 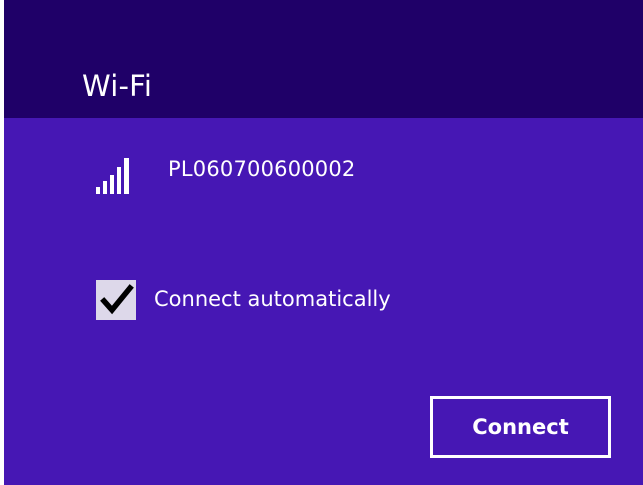 I want to click on connect-automatically-checkbox, so click(x=116, y=300).